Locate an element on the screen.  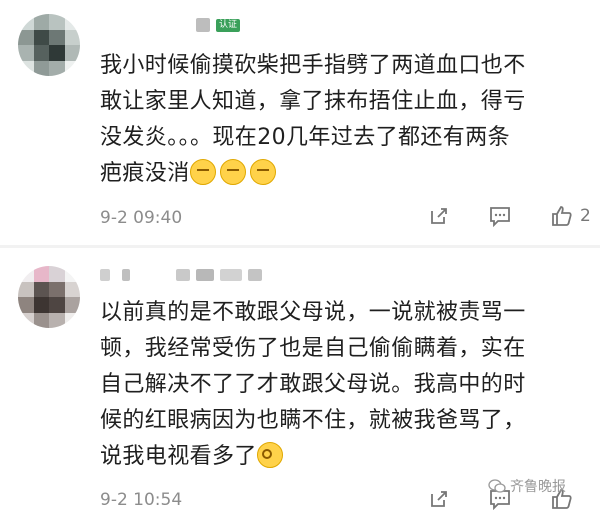
comment-line: 自己解决不了了才敢跟父母说。我高中的时 is located at coordinates (313, 384).